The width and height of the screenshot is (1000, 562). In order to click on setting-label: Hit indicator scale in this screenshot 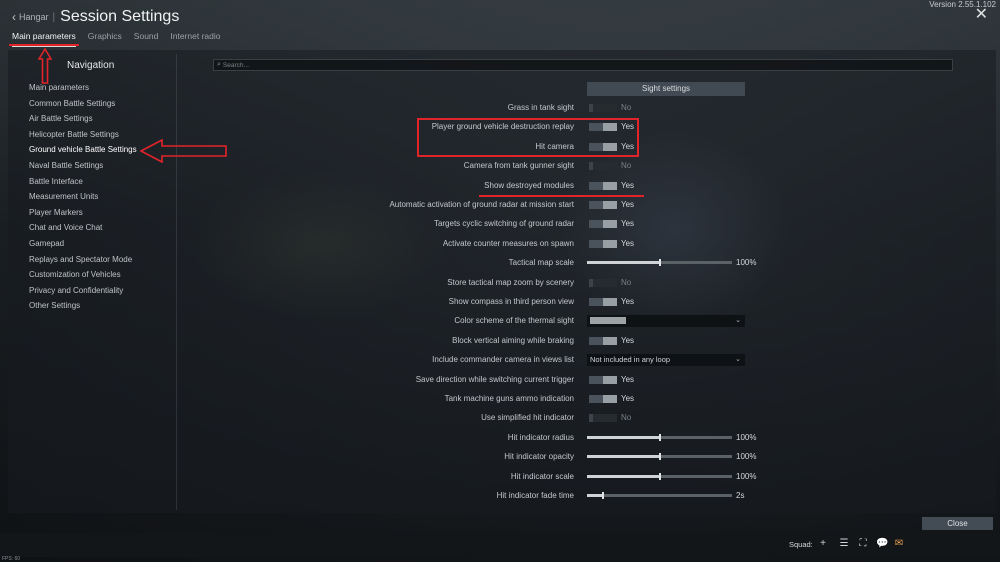, I will do `click(542, 476)`.